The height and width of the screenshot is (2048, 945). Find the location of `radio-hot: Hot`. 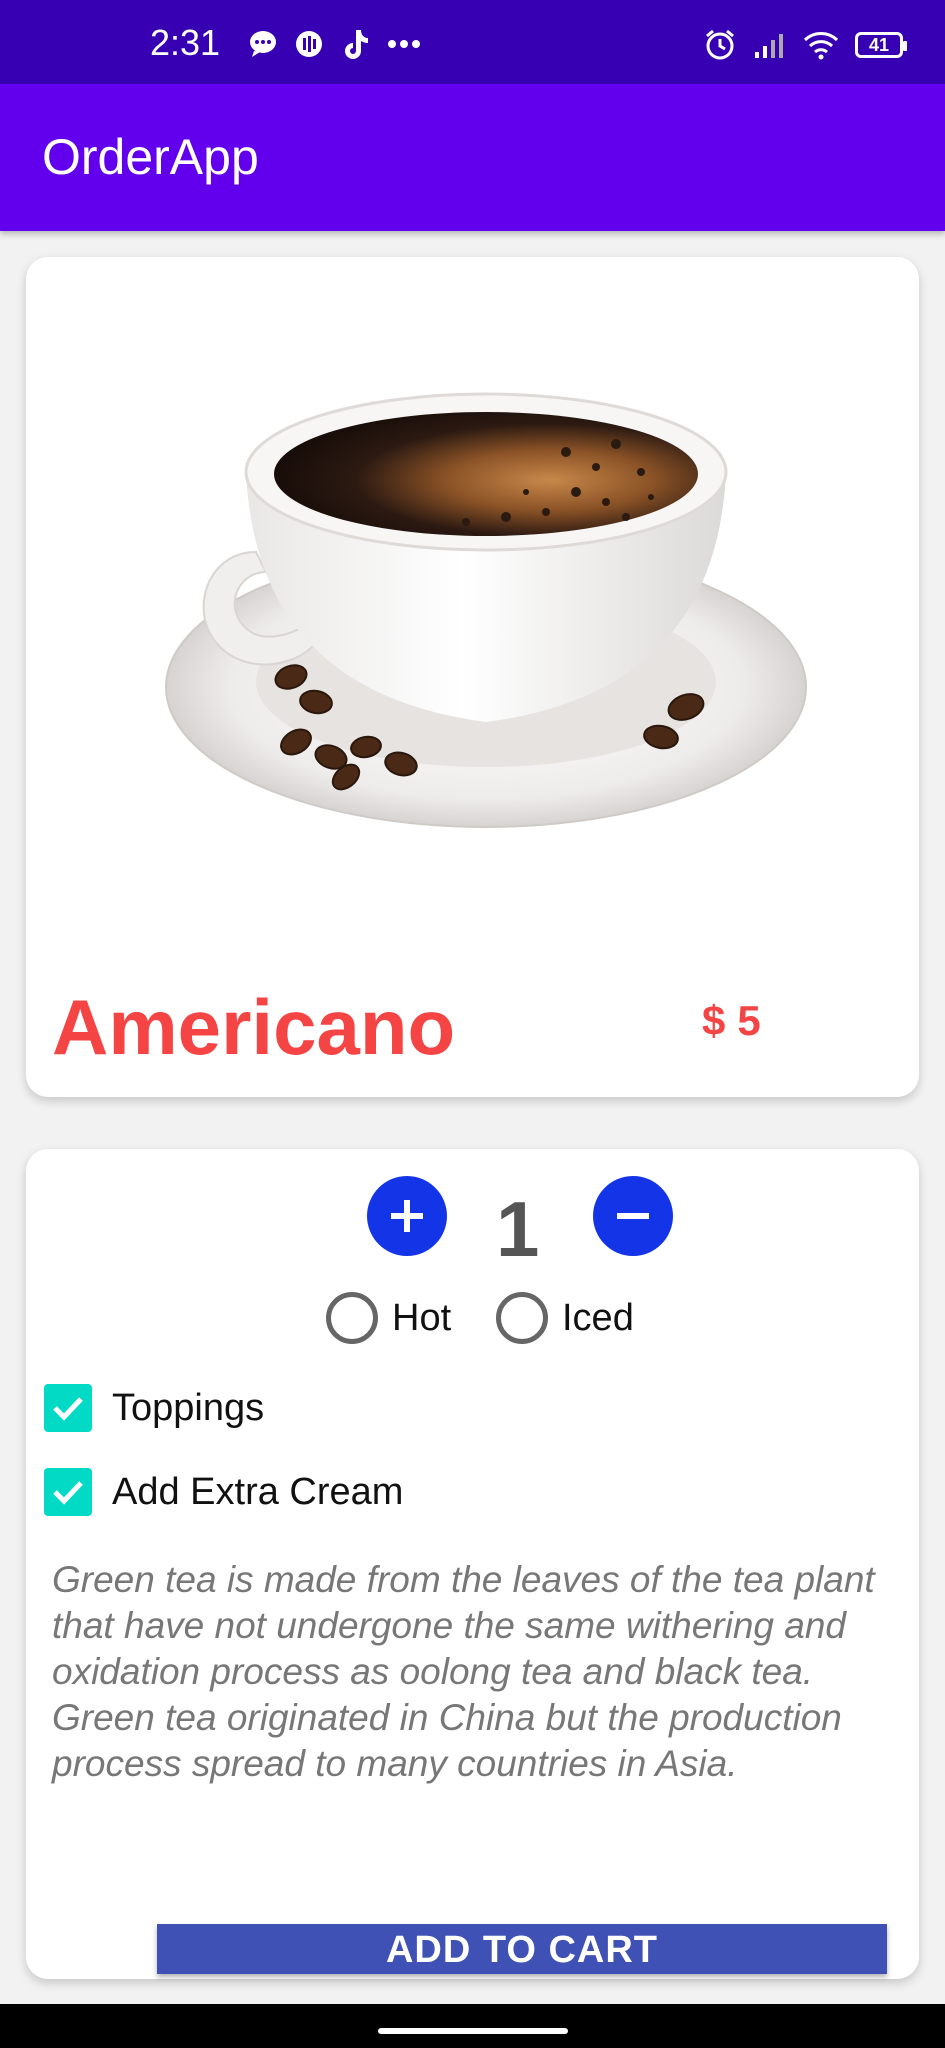

radio-hot: Hot is located at coordinates (388, 1318).